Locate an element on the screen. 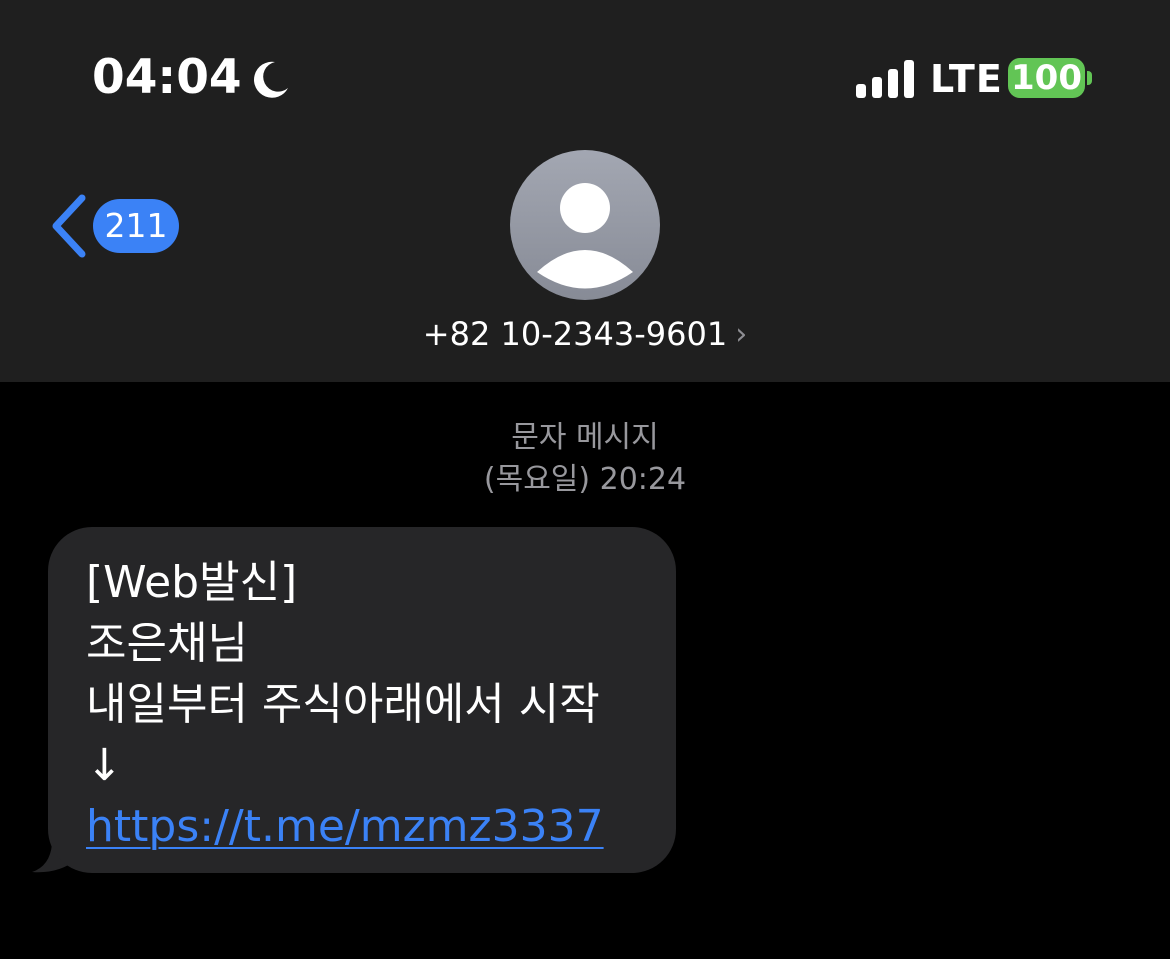  contact-avatar is located at coordinates (585, 225).